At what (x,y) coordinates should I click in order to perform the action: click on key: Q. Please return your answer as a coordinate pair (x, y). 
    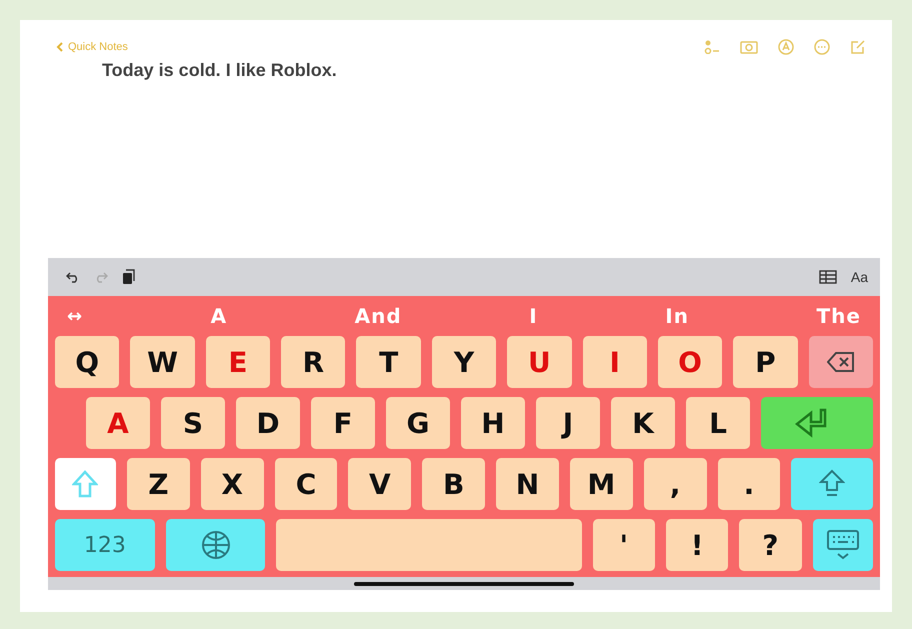
    Looking at the image, I should click on (87, 362).